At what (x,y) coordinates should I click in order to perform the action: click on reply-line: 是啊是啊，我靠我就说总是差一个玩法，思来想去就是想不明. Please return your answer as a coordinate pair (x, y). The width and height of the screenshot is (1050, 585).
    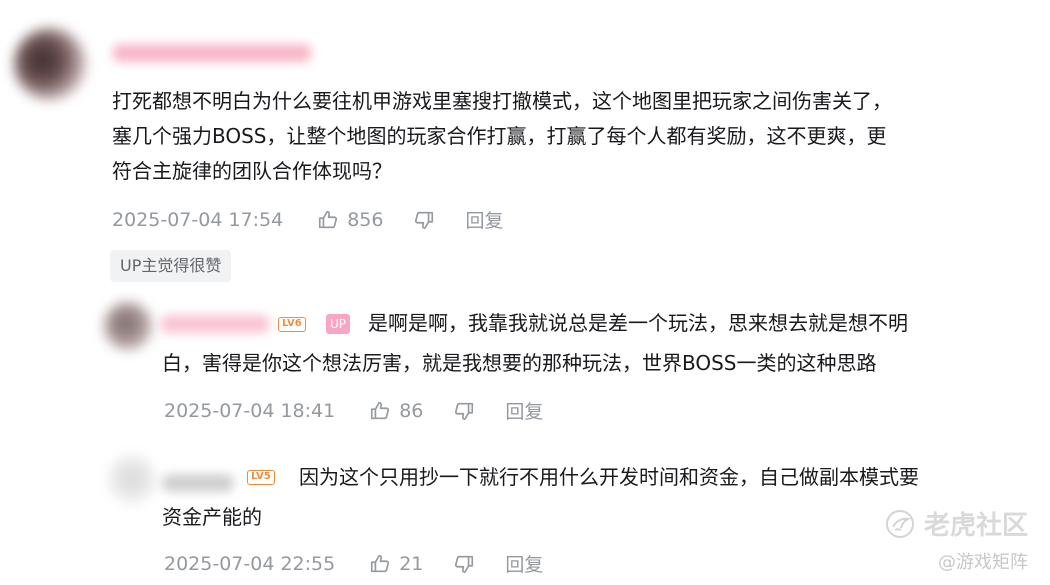
    Looking at the image, I should click on (638, 323).